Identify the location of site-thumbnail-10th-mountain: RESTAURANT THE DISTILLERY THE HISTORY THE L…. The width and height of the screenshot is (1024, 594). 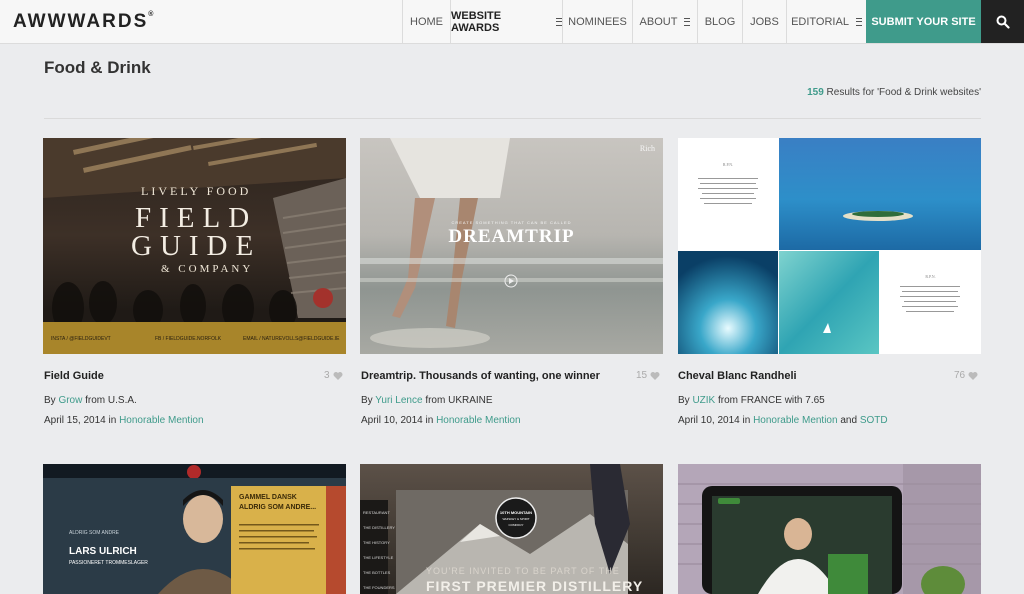
(511, 529).